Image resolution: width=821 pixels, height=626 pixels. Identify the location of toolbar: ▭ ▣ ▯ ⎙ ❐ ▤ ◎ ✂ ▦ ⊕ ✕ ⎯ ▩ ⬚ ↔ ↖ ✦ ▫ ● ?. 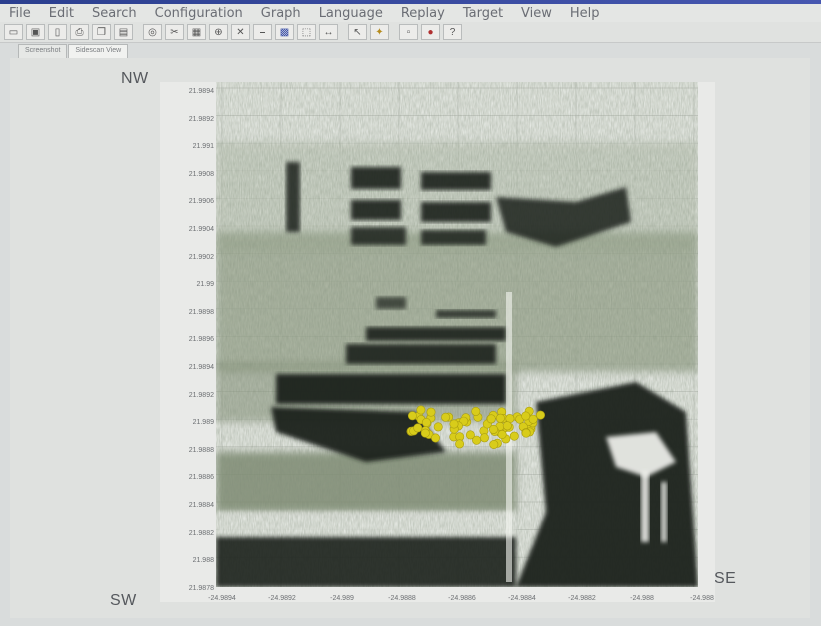
(410, 32).